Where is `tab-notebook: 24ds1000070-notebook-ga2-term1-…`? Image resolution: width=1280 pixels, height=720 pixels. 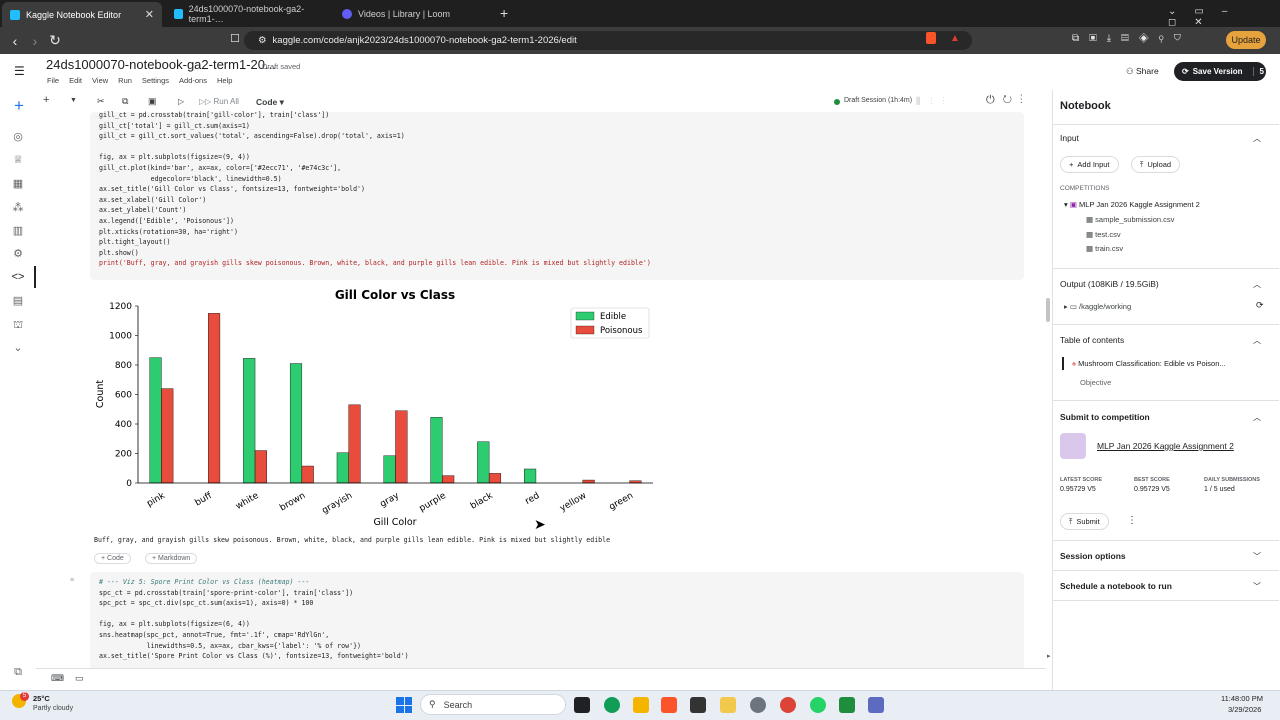 tab-notebook: 24ds1000070-notebook-ga2-term1-… is located at coordinates (246, 13).